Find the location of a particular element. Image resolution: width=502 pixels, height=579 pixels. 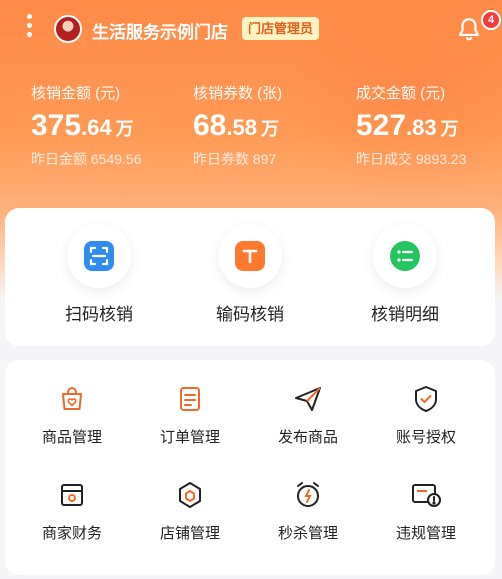

store-name: 生活服务示例门店 is located at coordinates (160, 30).